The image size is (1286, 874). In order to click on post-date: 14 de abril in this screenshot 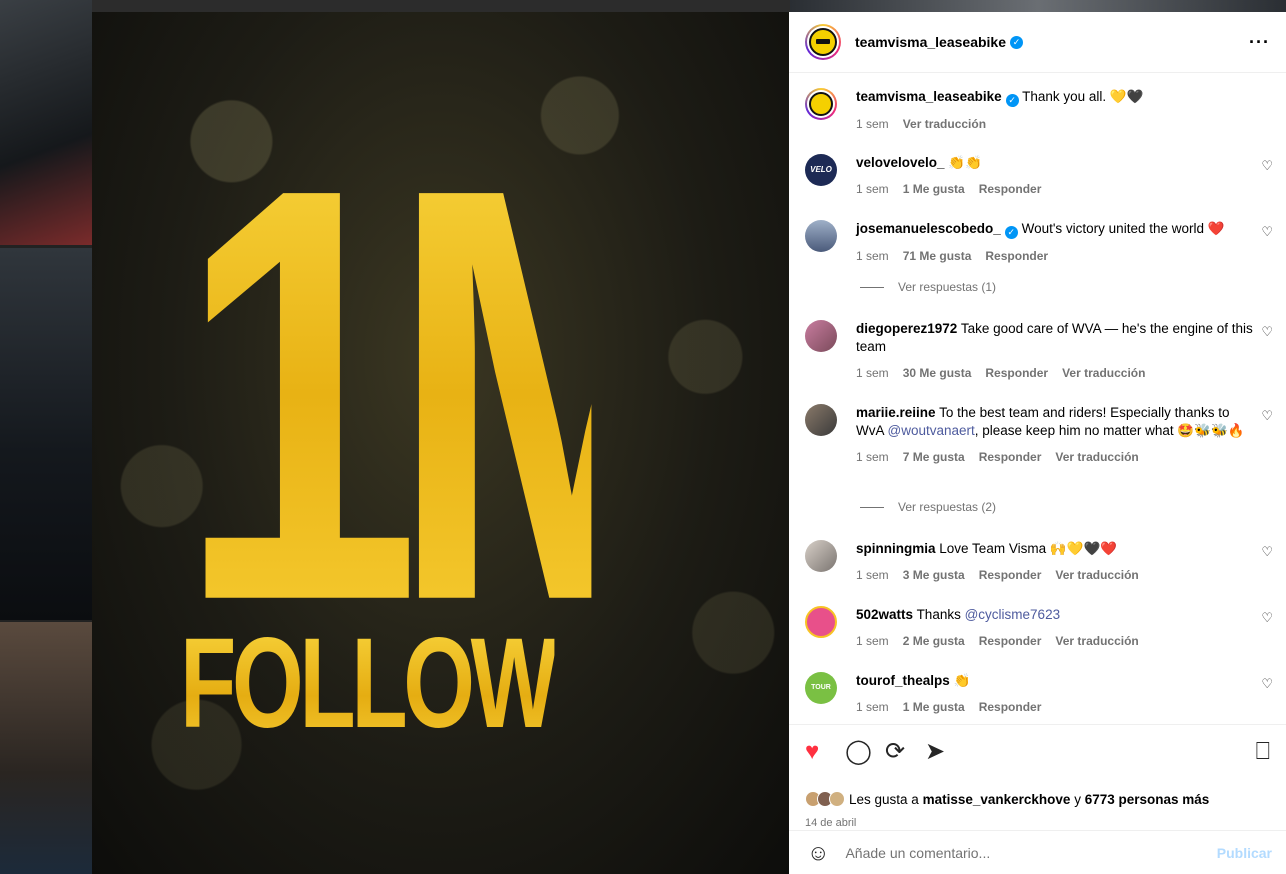, I will do `click(831, 823)`.